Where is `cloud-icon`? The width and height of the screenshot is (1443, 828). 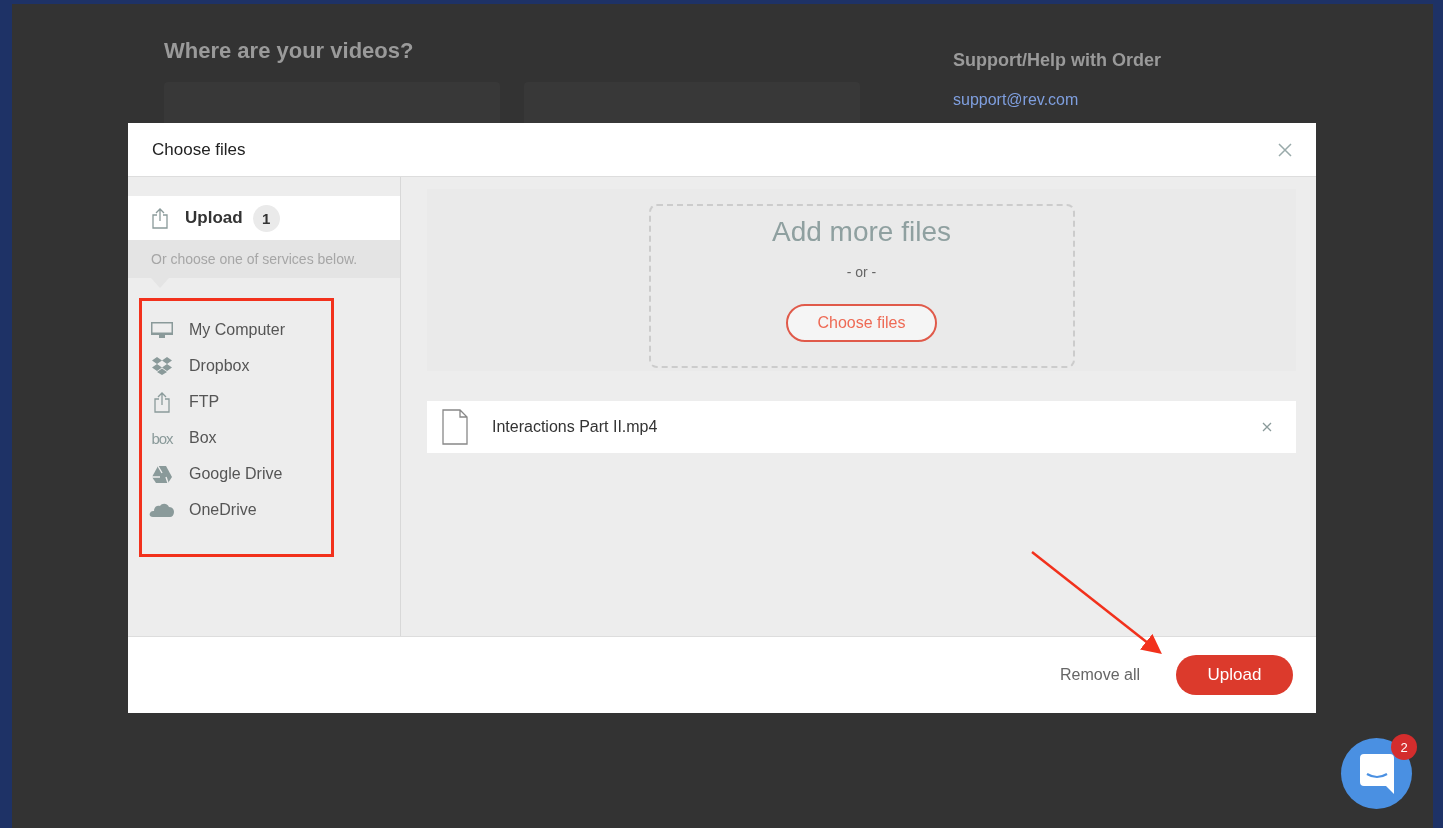 cloud-icon is located at coordinates (162, 510).